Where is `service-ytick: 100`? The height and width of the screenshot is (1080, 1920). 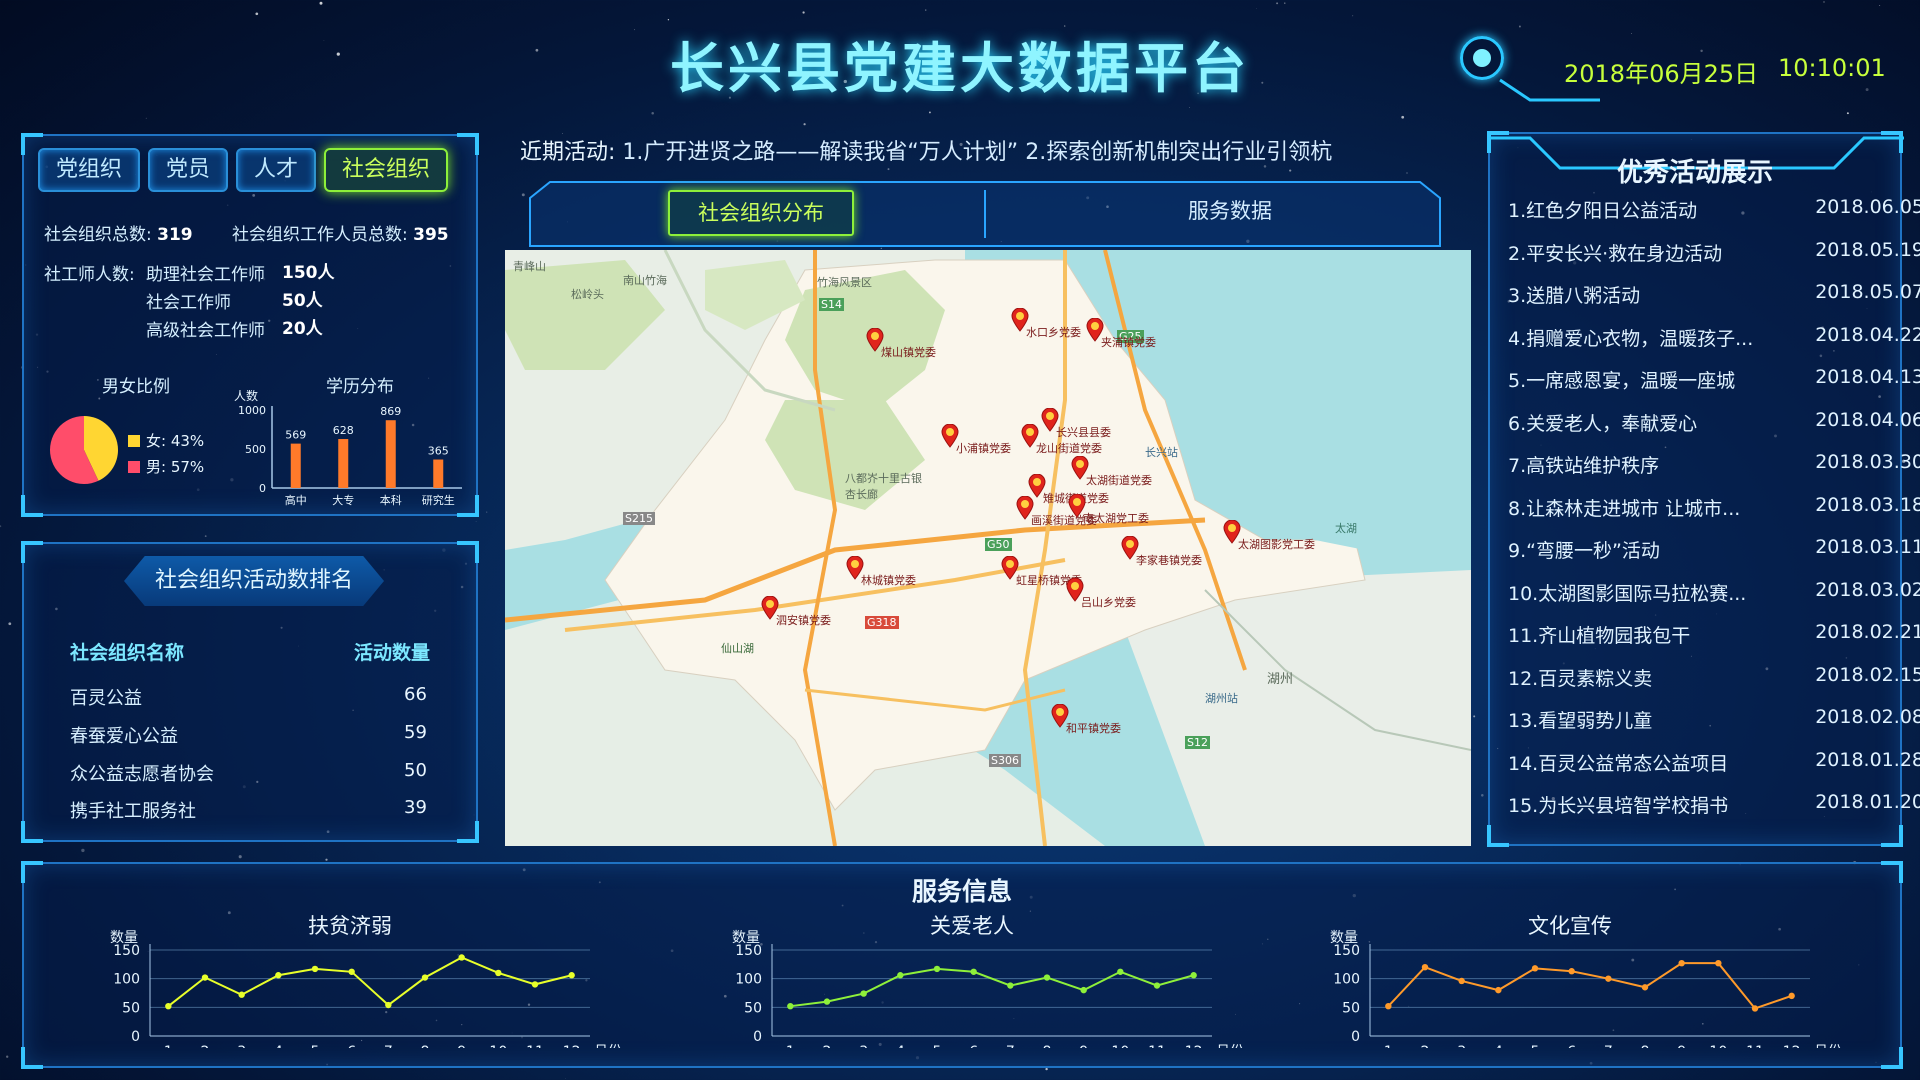 service-ytick: 100 is located at coordinates (1346, 980).